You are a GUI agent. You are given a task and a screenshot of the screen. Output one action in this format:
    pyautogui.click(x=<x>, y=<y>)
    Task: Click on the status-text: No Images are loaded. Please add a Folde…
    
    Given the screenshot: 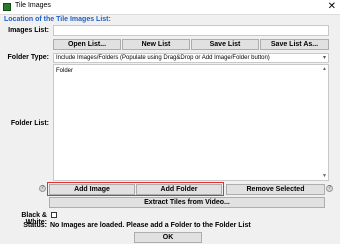 What is the action you would take?
    pyautogui.click(x=150, y=225)
    